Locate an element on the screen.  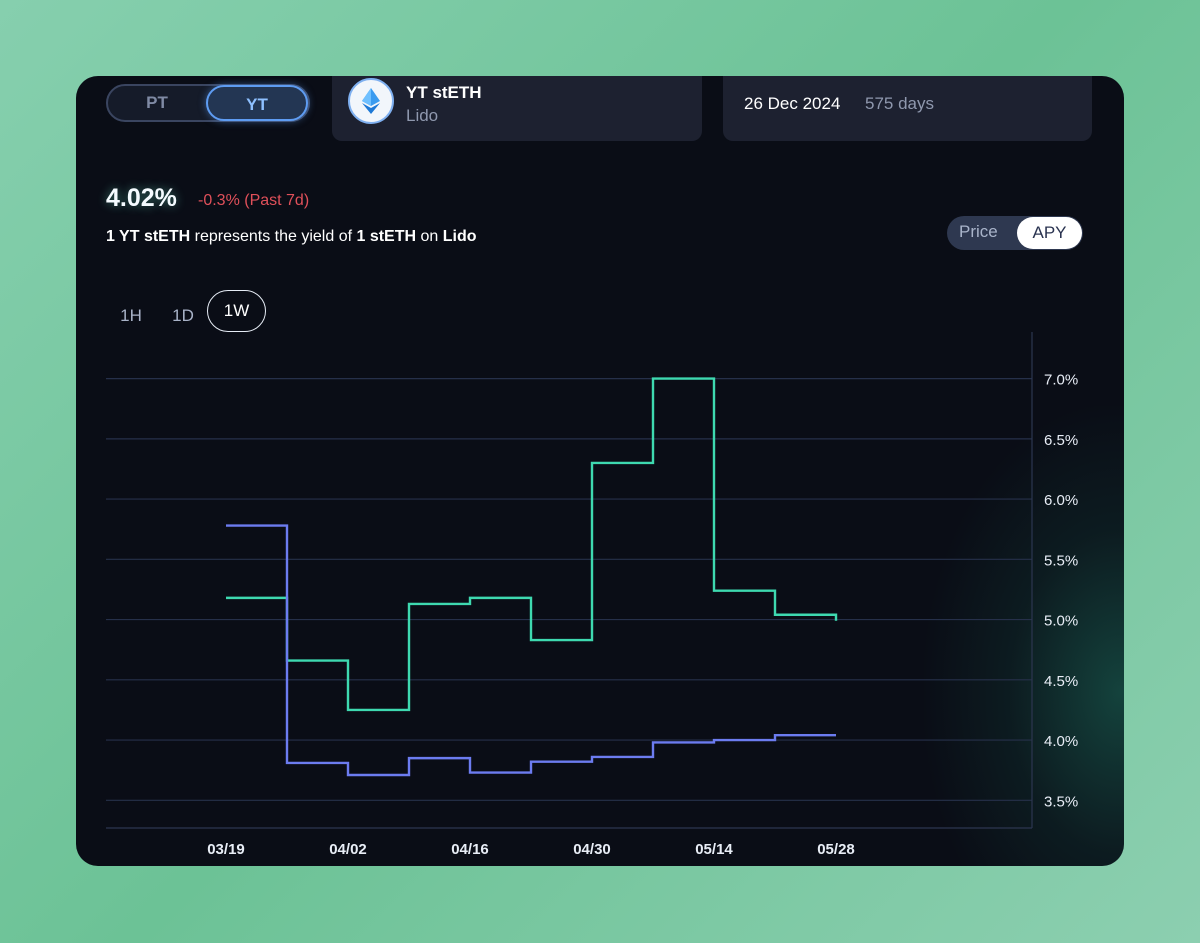
x-tick-label: 03/19 is located at coordinates (226, 849).